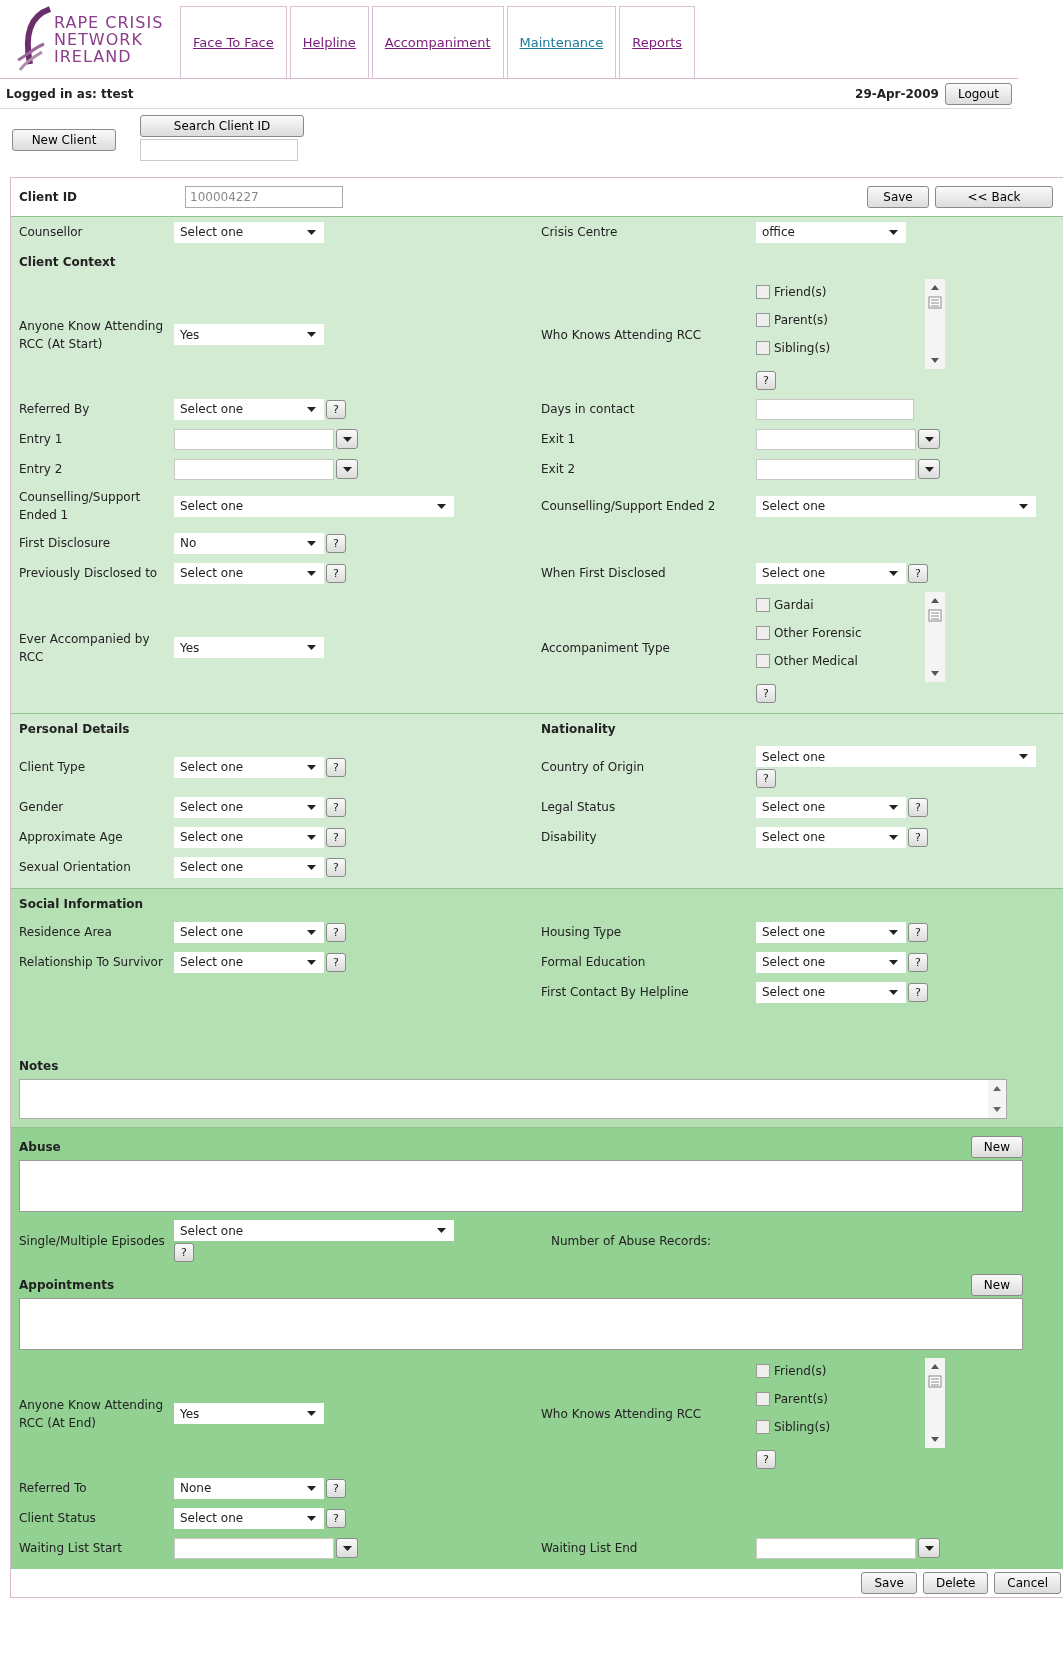 Image resolution: width=1063 pixels, height=1659 pixels. I want to click on logout-button: Logout, so click(978, 93).